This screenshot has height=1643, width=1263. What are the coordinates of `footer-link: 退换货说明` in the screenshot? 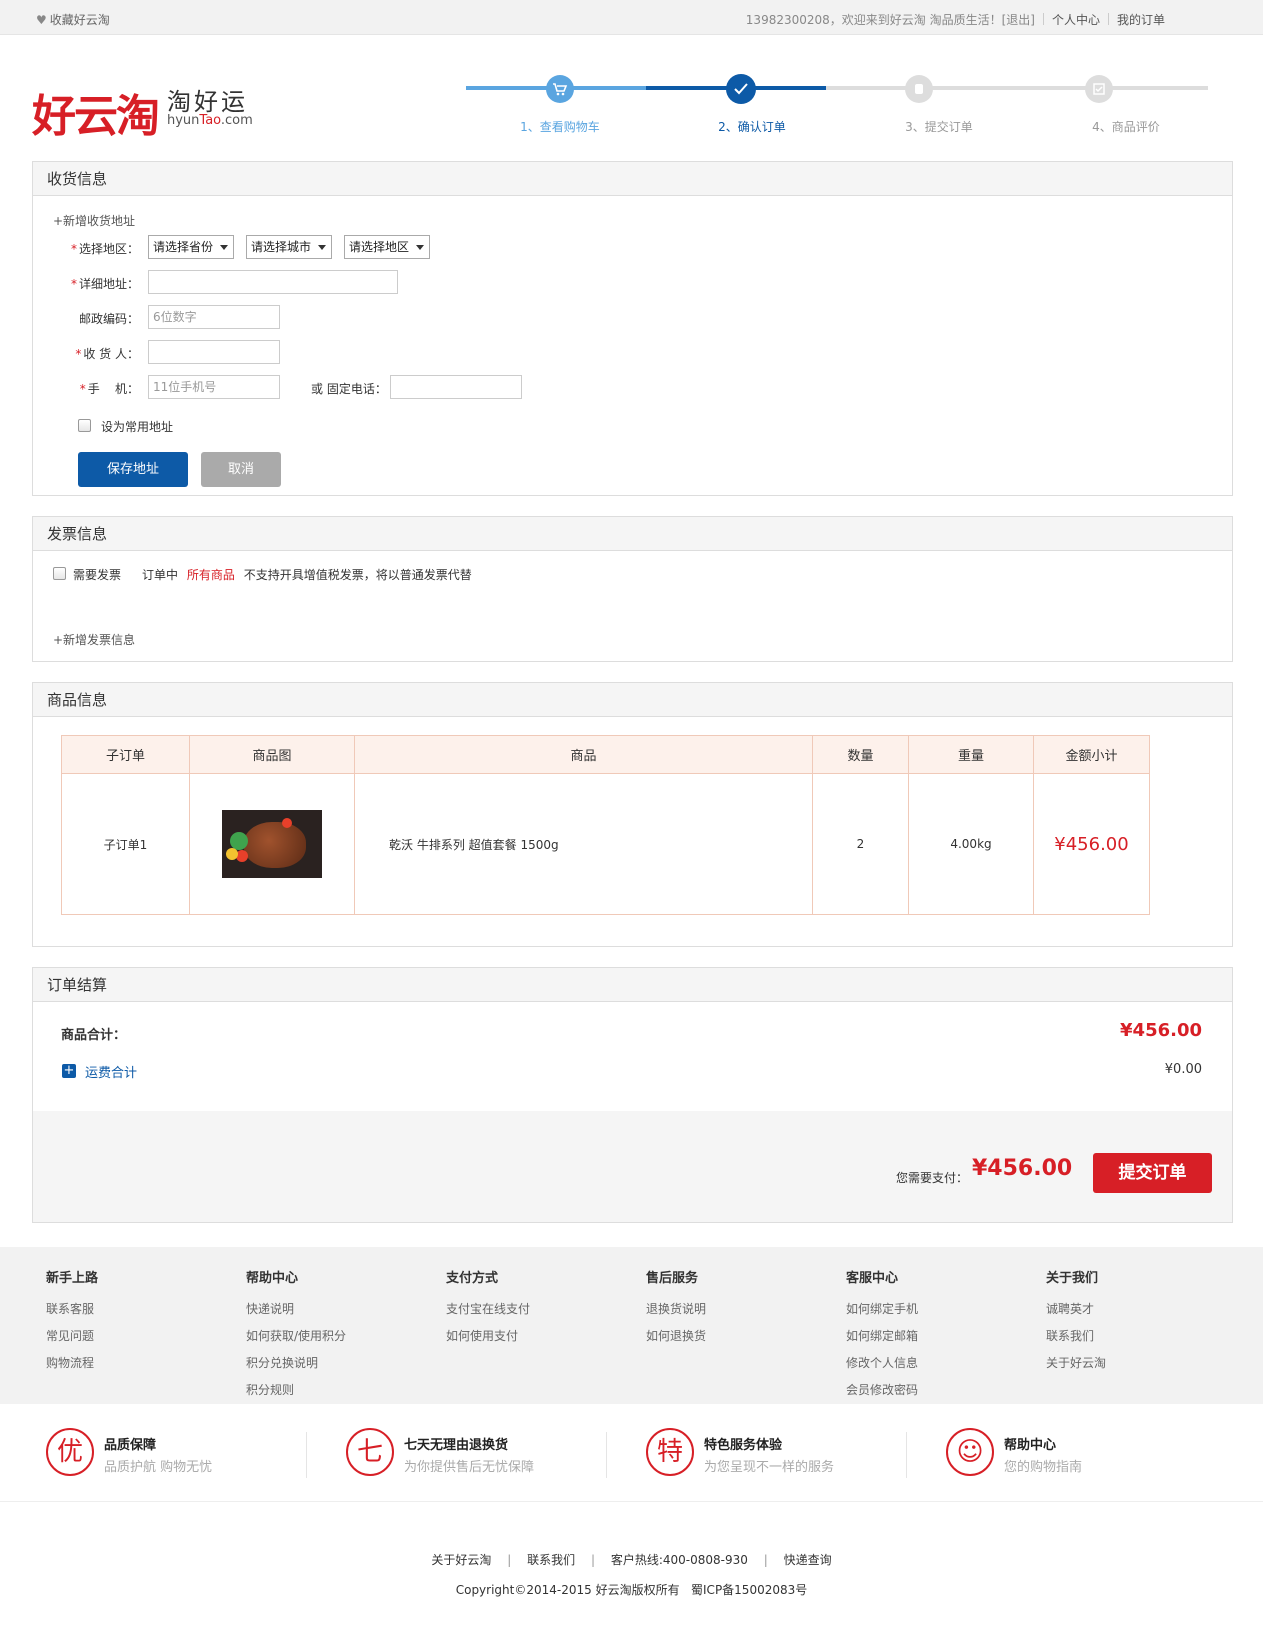 It's located at (676, 1308).